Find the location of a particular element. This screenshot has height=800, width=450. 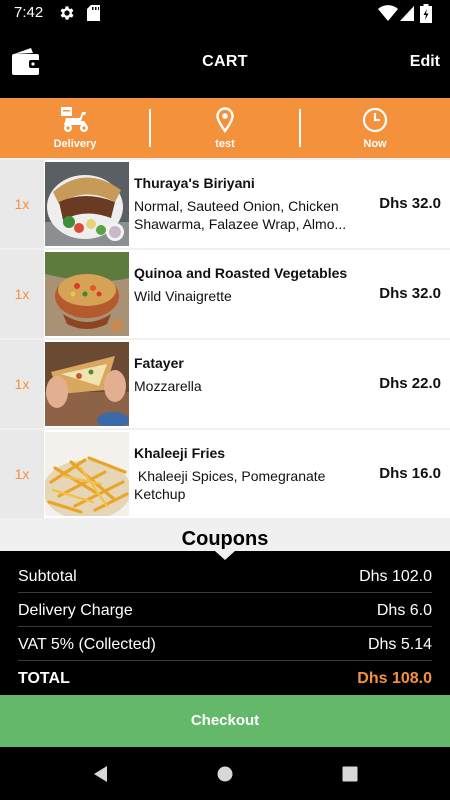

coupons-button: Coupons is located at coordinates (225, 539).